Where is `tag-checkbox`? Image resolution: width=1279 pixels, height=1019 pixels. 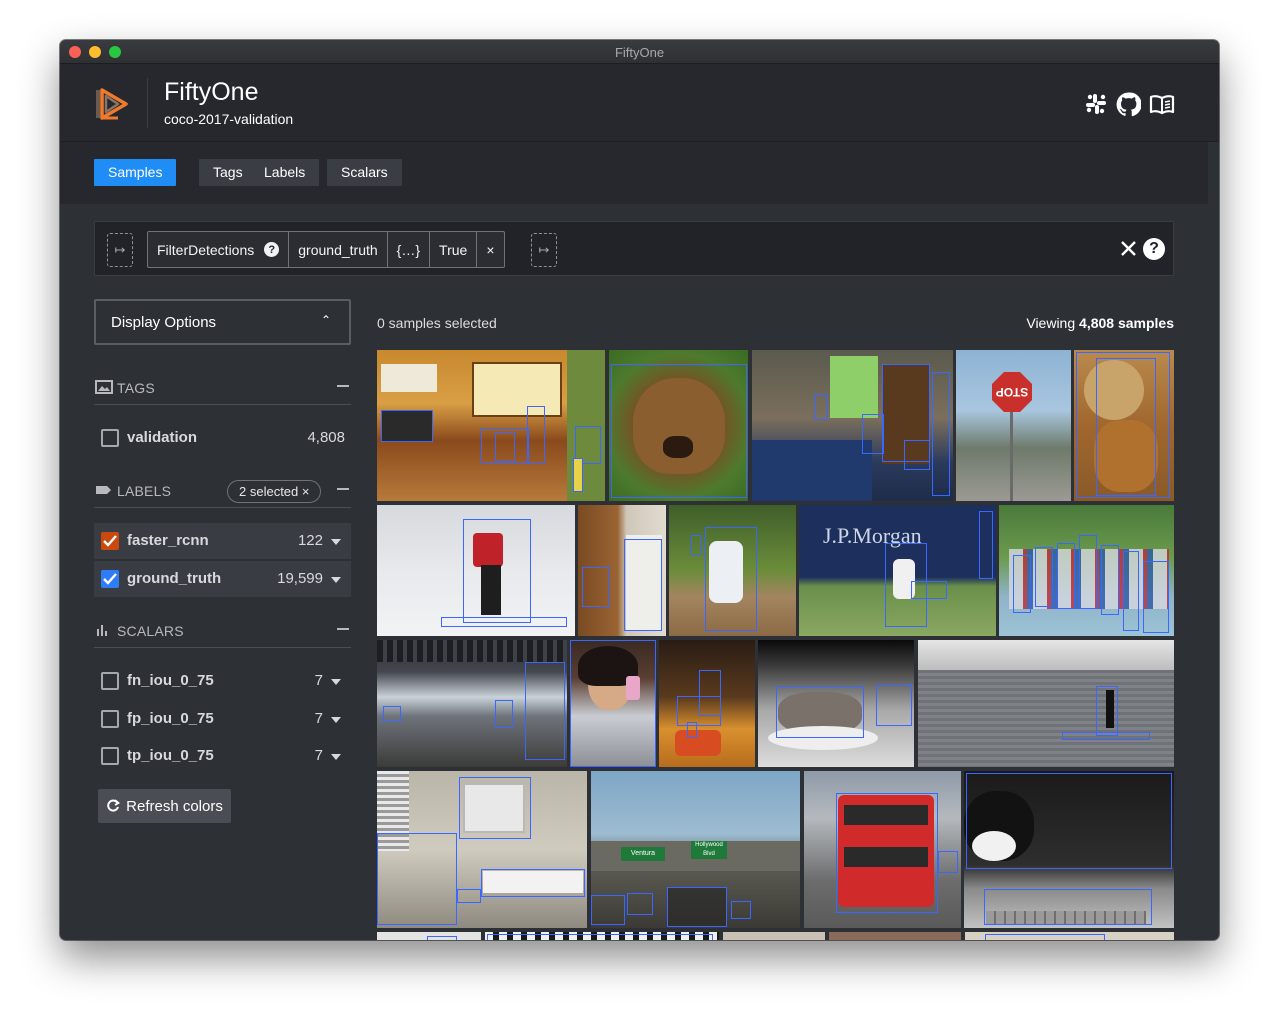 tag-checkbox is located at coordinates (110, 438).